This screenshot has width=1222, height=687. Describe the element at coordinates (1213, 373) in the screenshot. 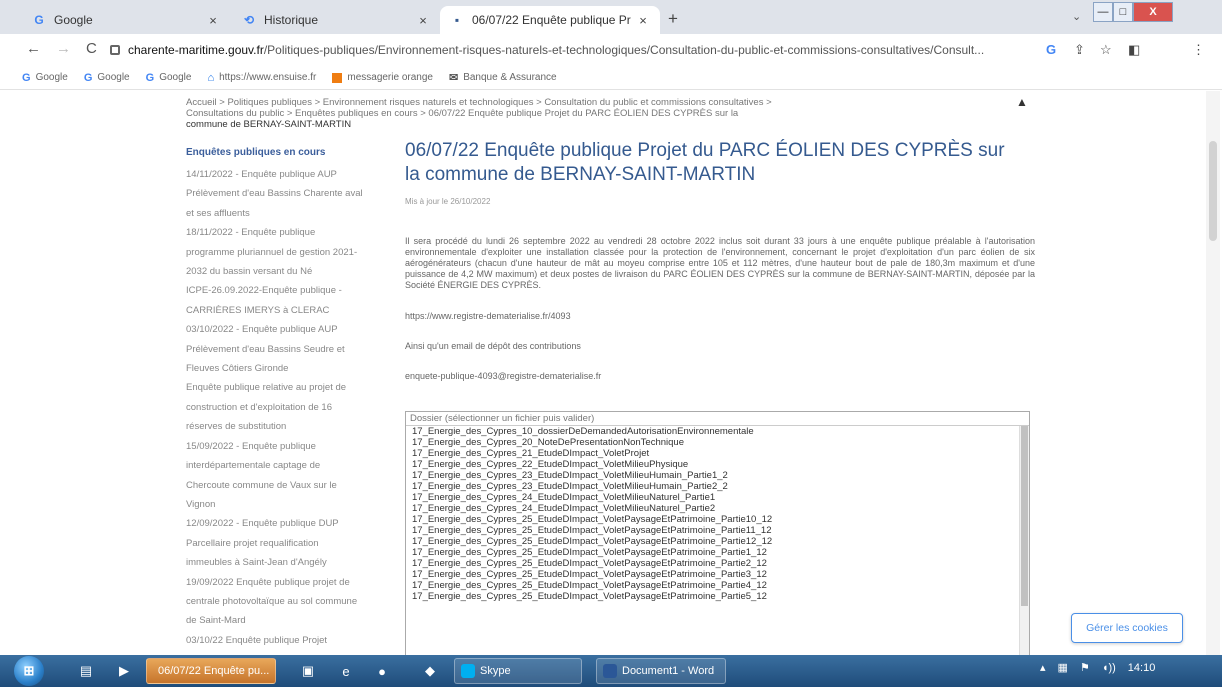

I see `page-scrollbar` at that location.